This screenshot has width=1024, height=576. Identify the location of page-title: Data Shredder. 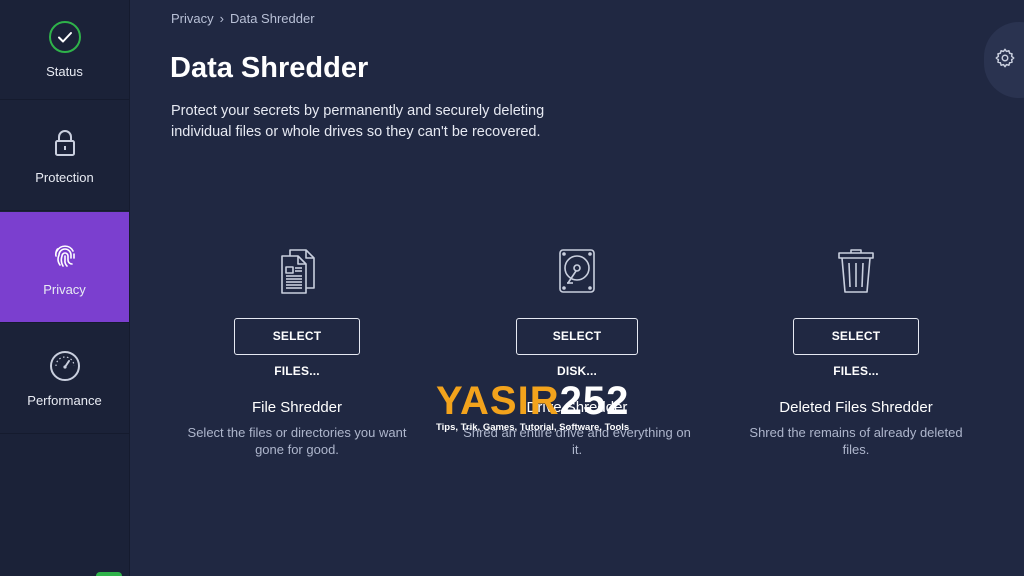
(269, 68).